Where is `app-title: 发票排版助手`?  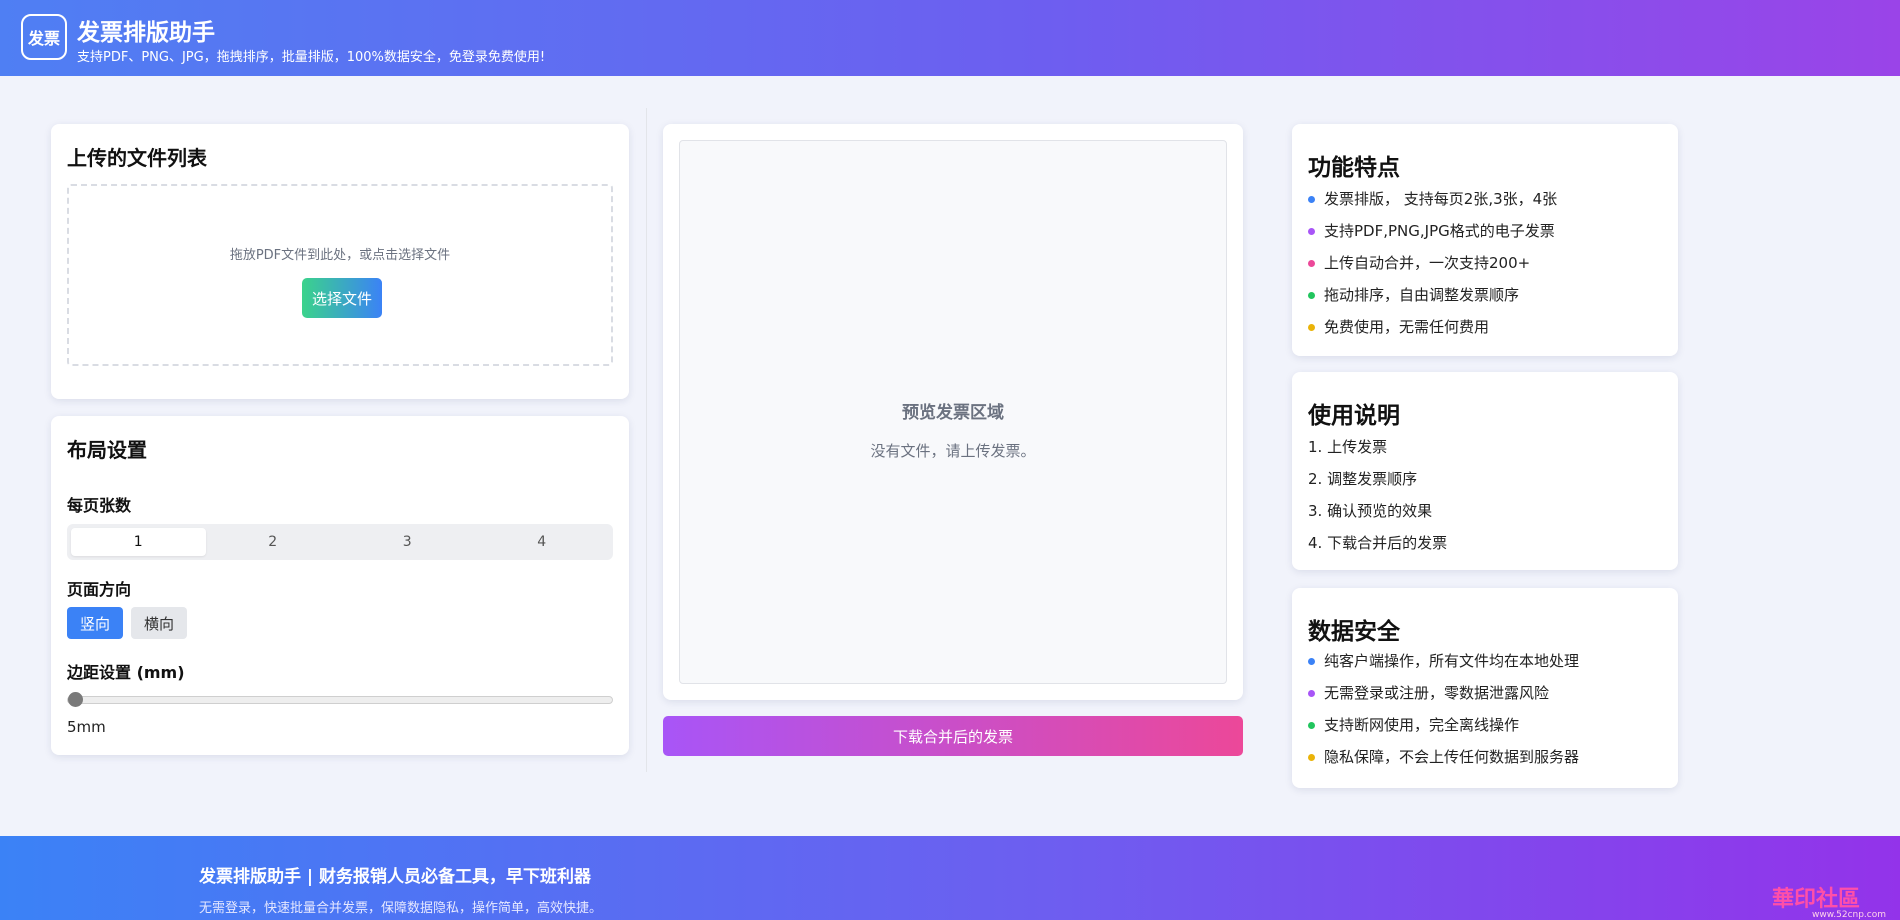 app-title: 发票排版助手 is located at coordinates (146, 33).